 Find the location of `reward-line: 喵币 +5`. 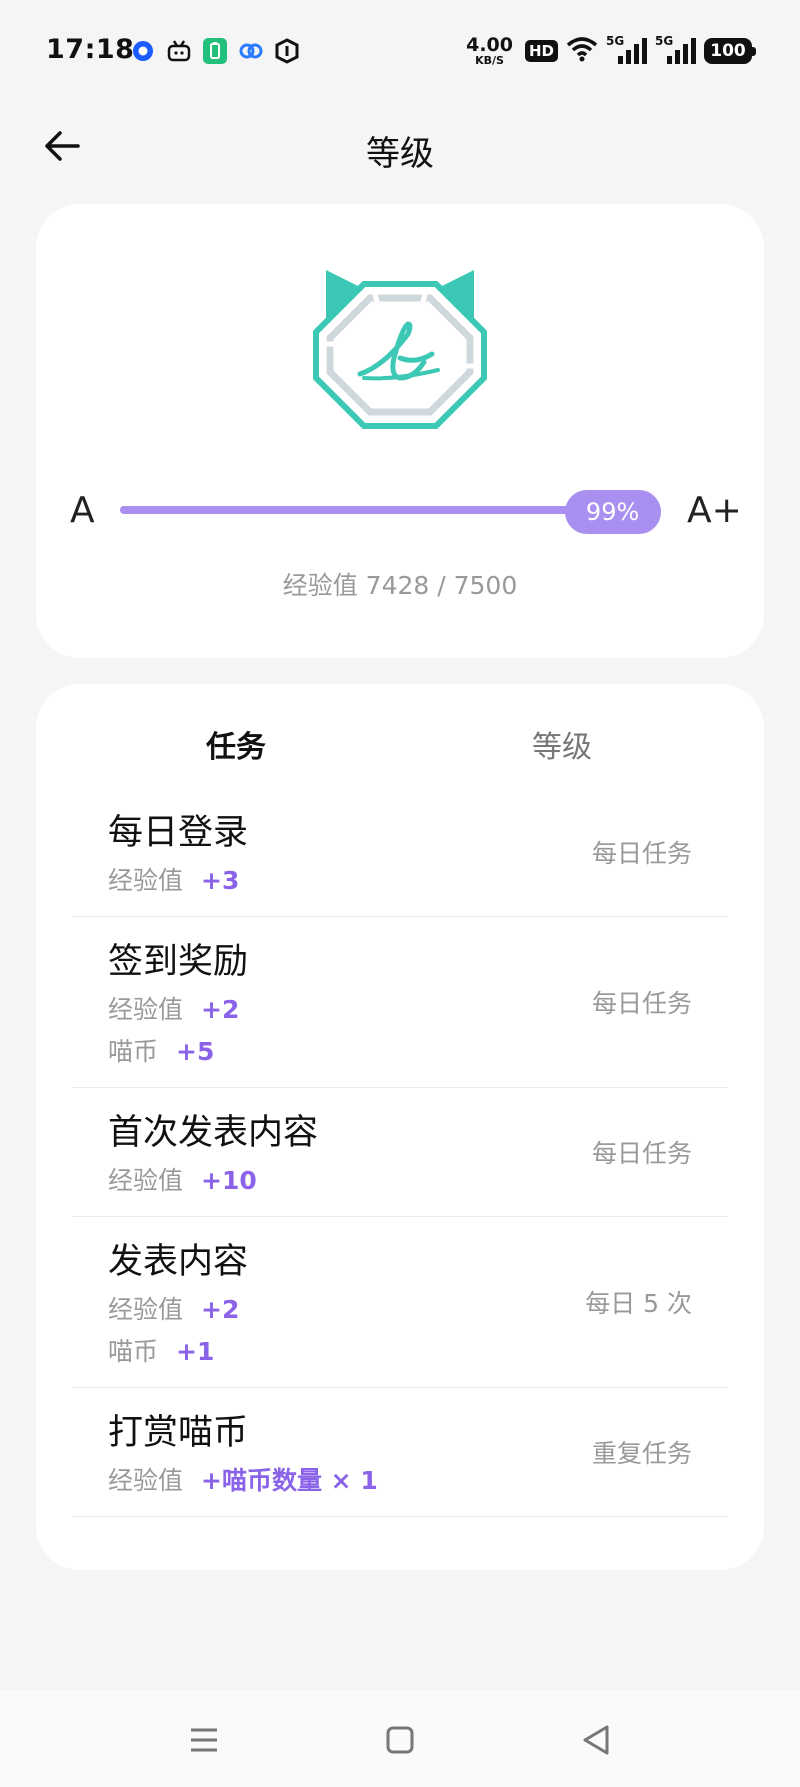

reward-line: 喵币 +5 is located at coordinates (418, 1052).